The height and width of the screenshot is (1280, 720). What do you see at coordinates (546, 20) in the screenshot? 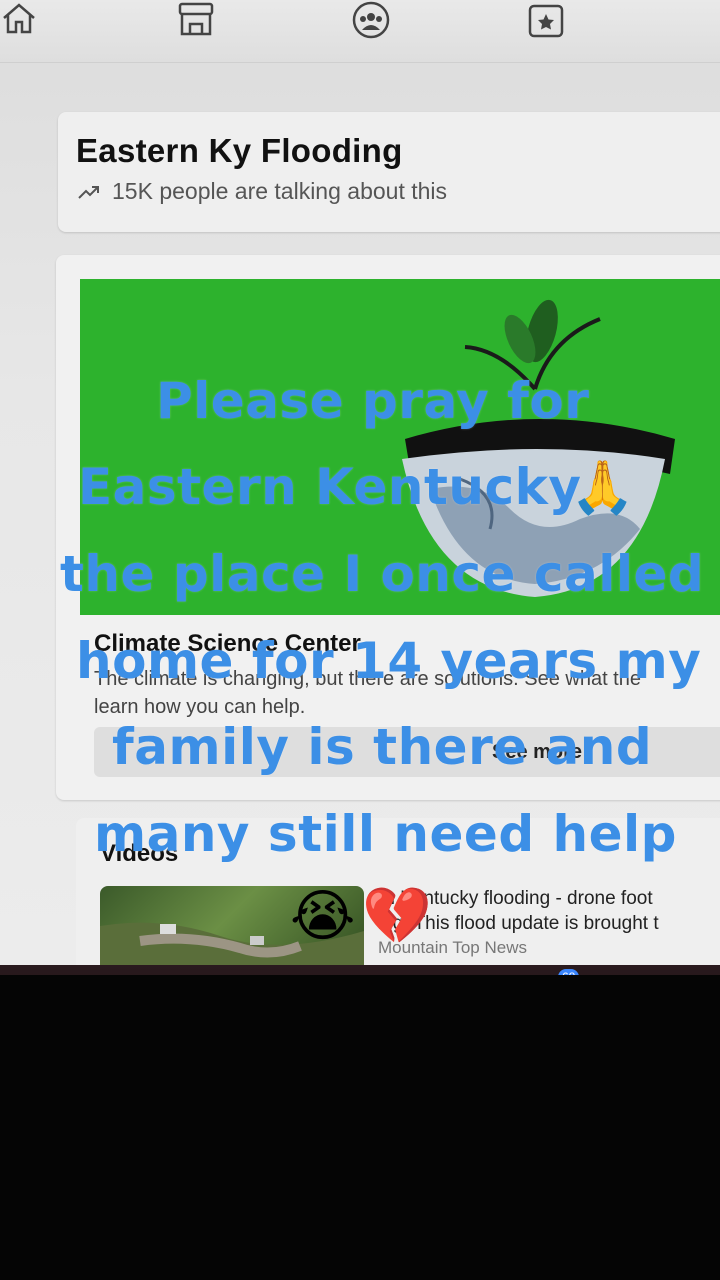
I see `gaming-icon` at bounding box center [546, 20].